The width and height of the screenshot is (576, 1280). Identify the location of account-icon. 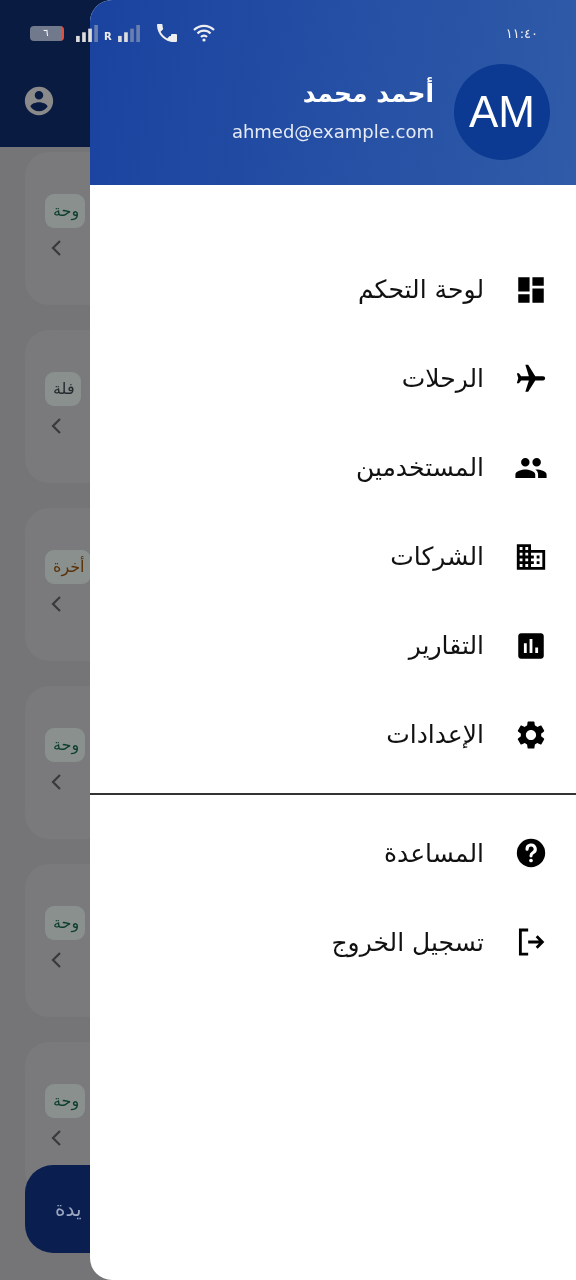
(39, 101).